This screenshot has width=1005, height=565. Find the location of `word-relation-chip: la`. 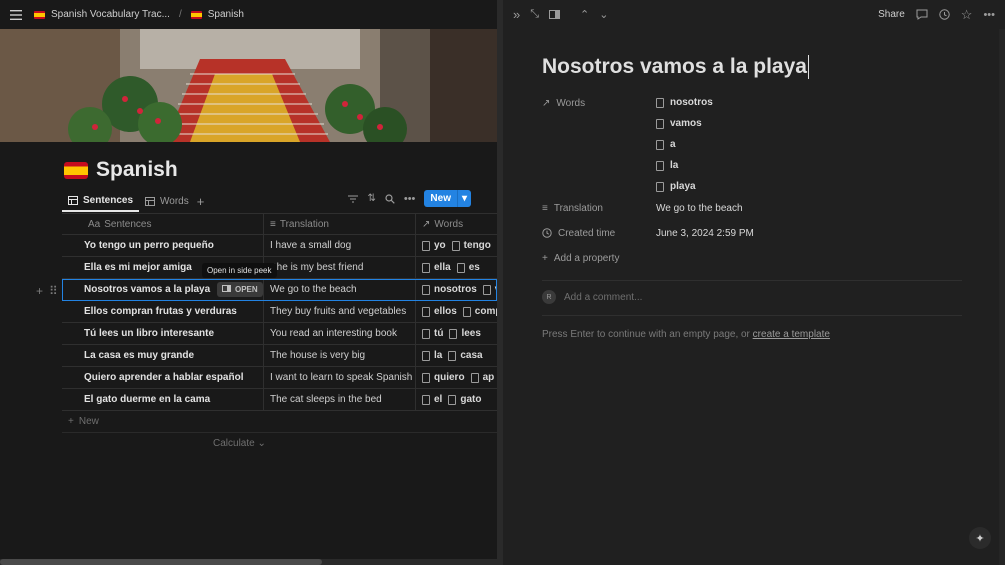

word-relation-chip: la is located at coordinates (432, 355).